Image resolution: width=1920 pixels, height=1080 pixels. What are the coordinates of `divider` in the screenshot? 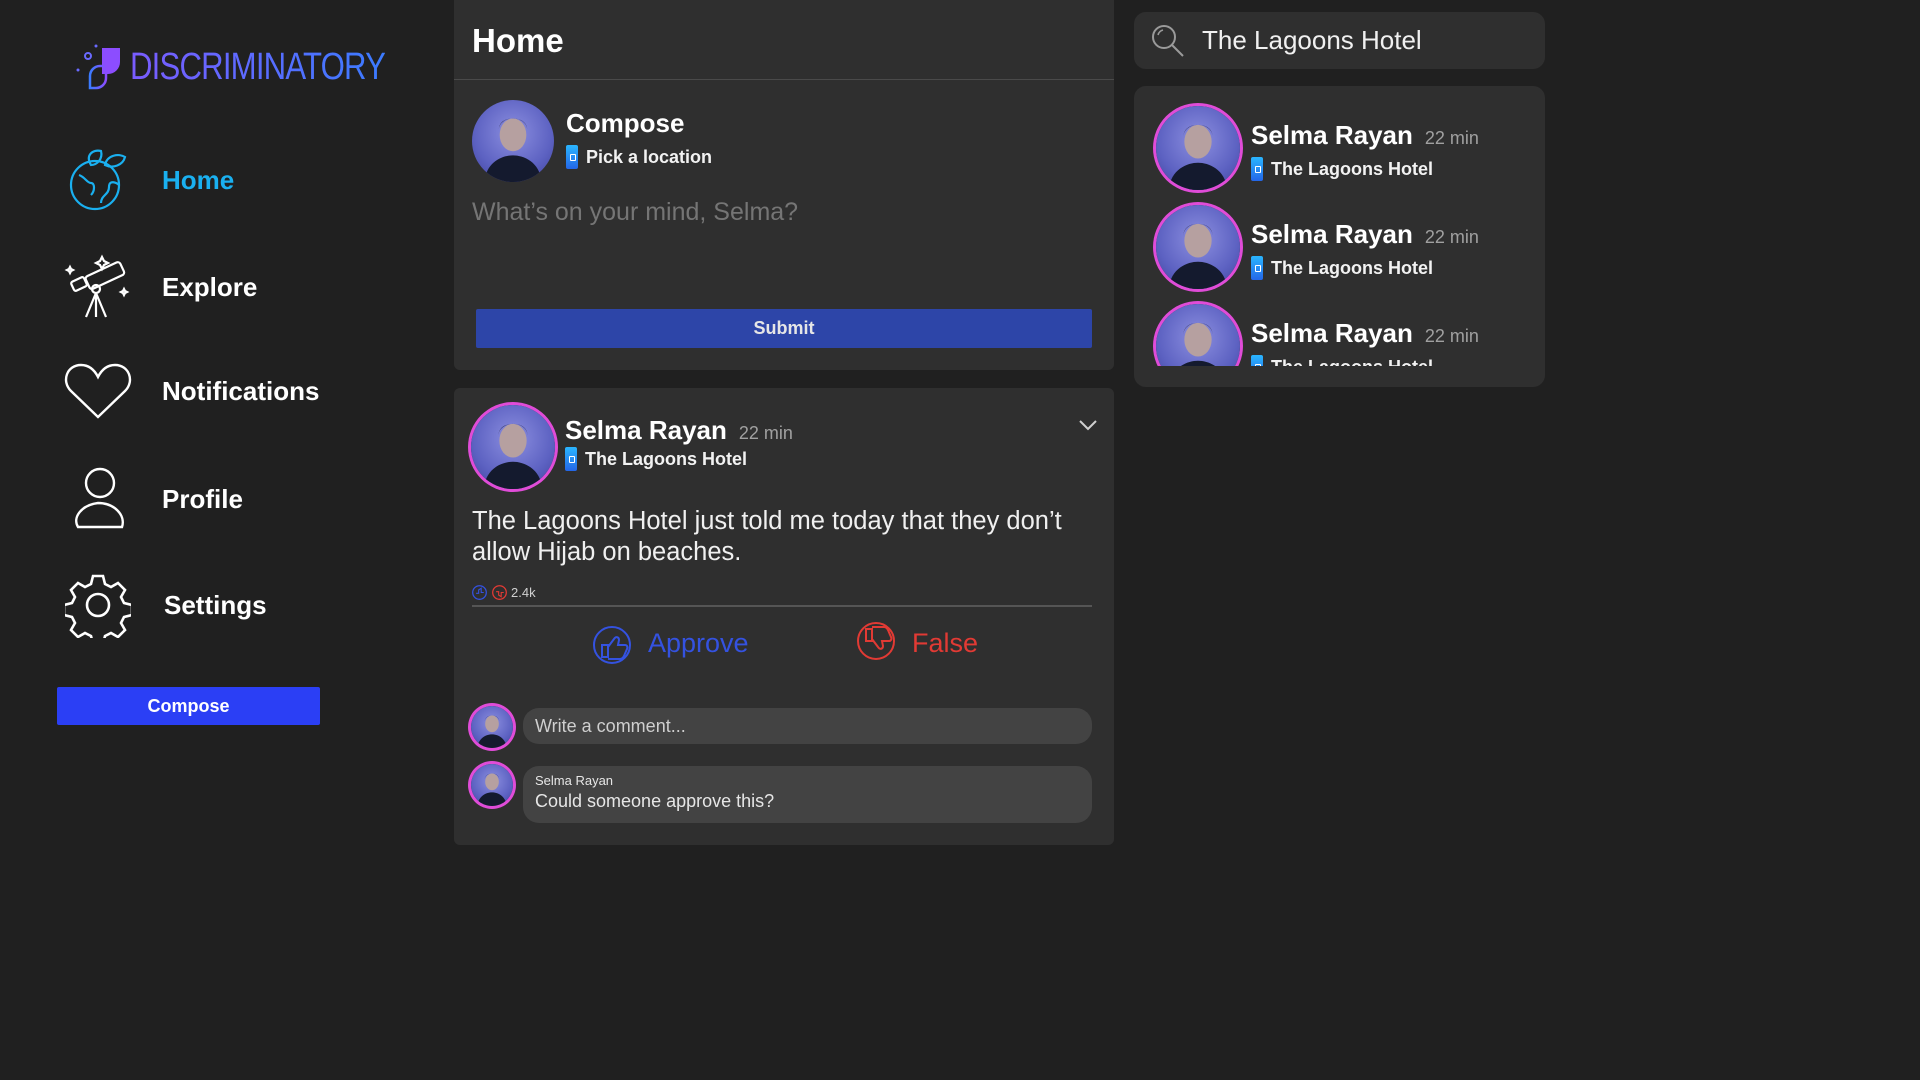 It's located at (782, 606).